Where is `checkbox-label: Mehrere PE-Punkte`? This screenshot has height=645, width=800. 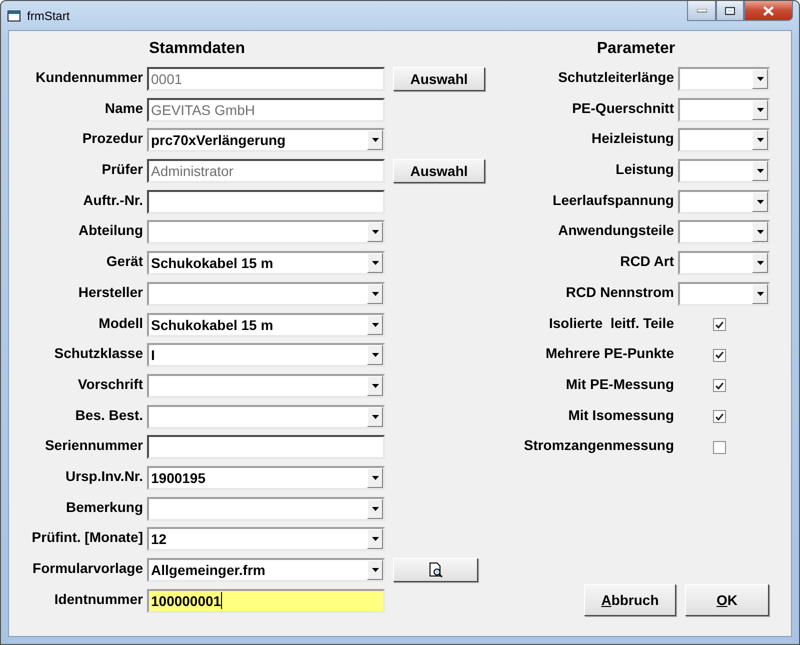 checkbox-label: Mehrere PE-Punkte is located at coordinates (609, 353).